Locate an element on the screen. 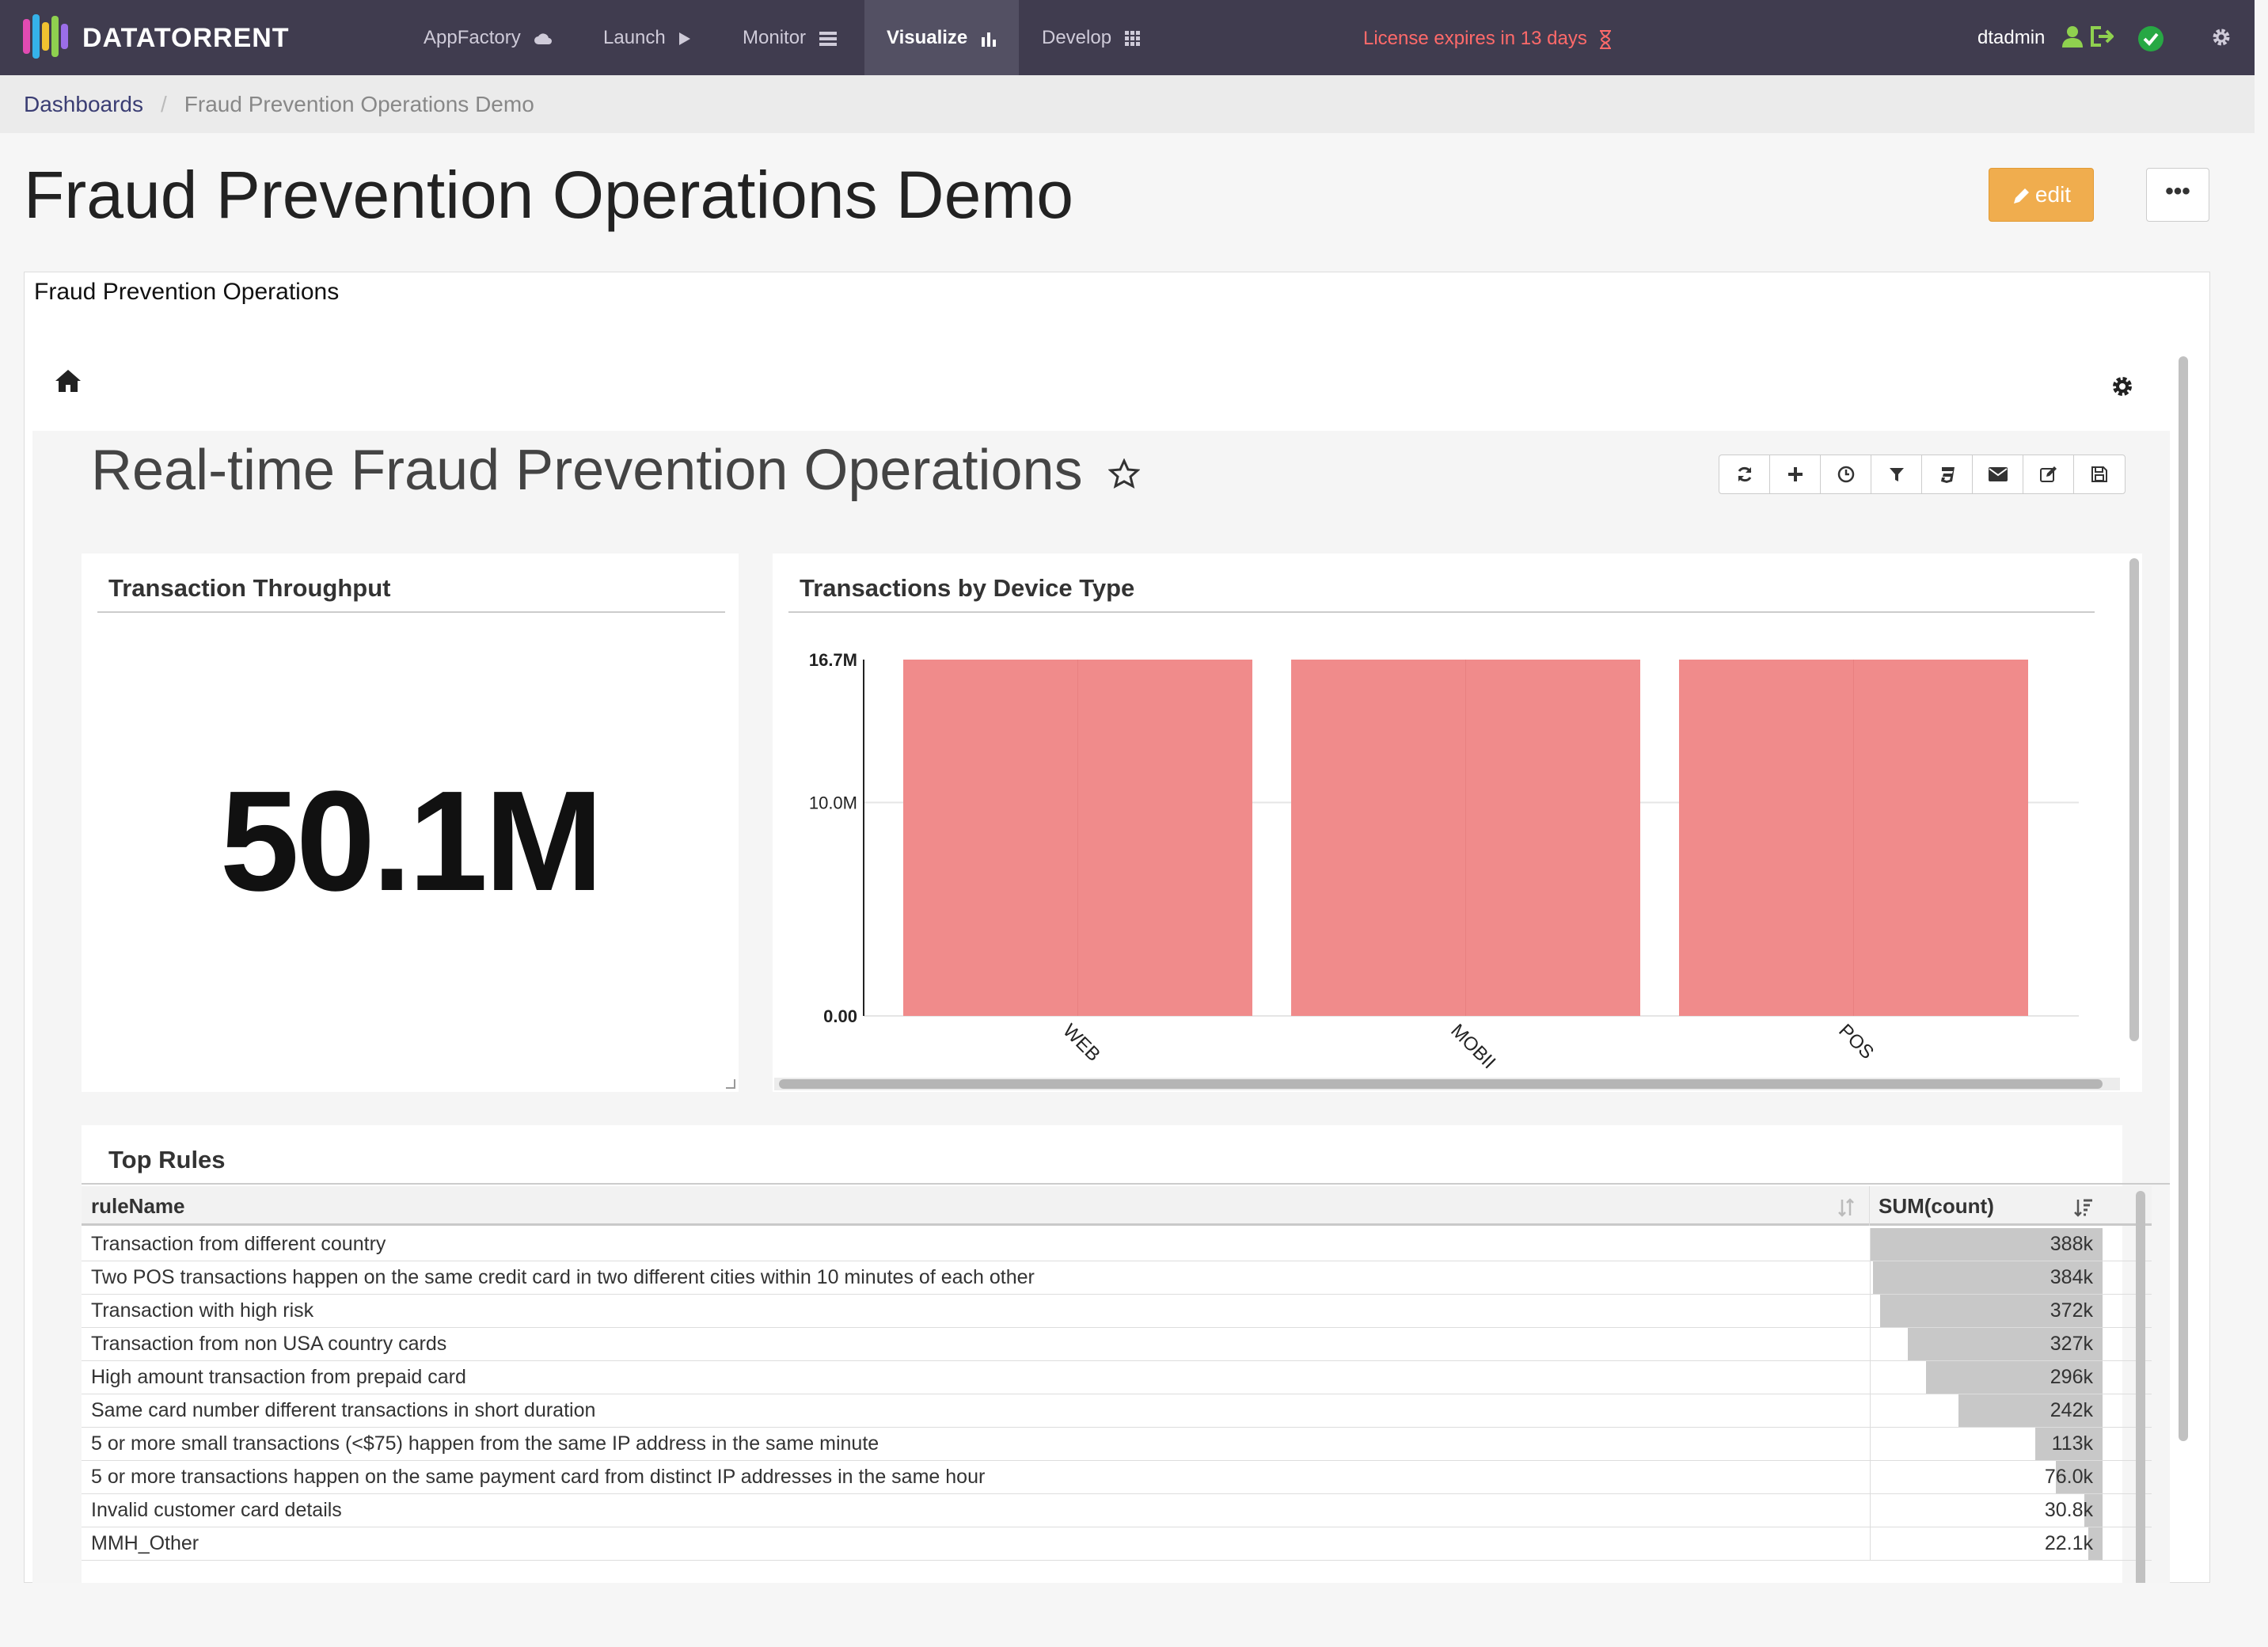 This screenshot has height=1647, width=2268. sort-icon is located at coordinates (1846, 1207).